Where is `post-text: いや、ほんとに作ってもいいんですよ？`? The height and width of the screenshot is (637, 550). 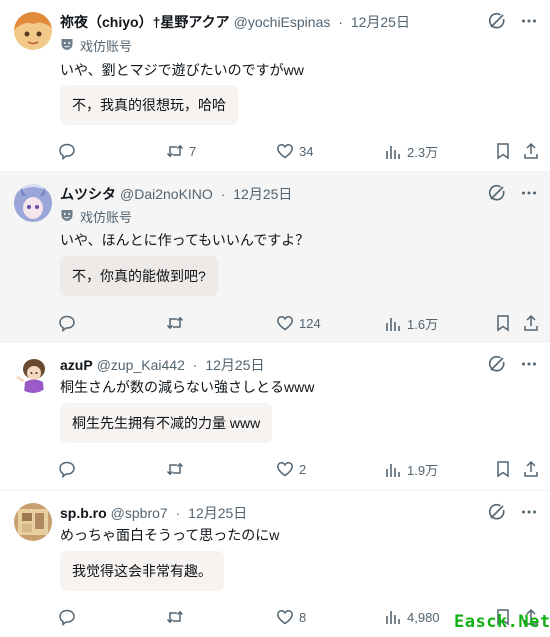 post-text: いや、ほんとに作ってもいいんですよ？ is located at coordinates (185, 240).